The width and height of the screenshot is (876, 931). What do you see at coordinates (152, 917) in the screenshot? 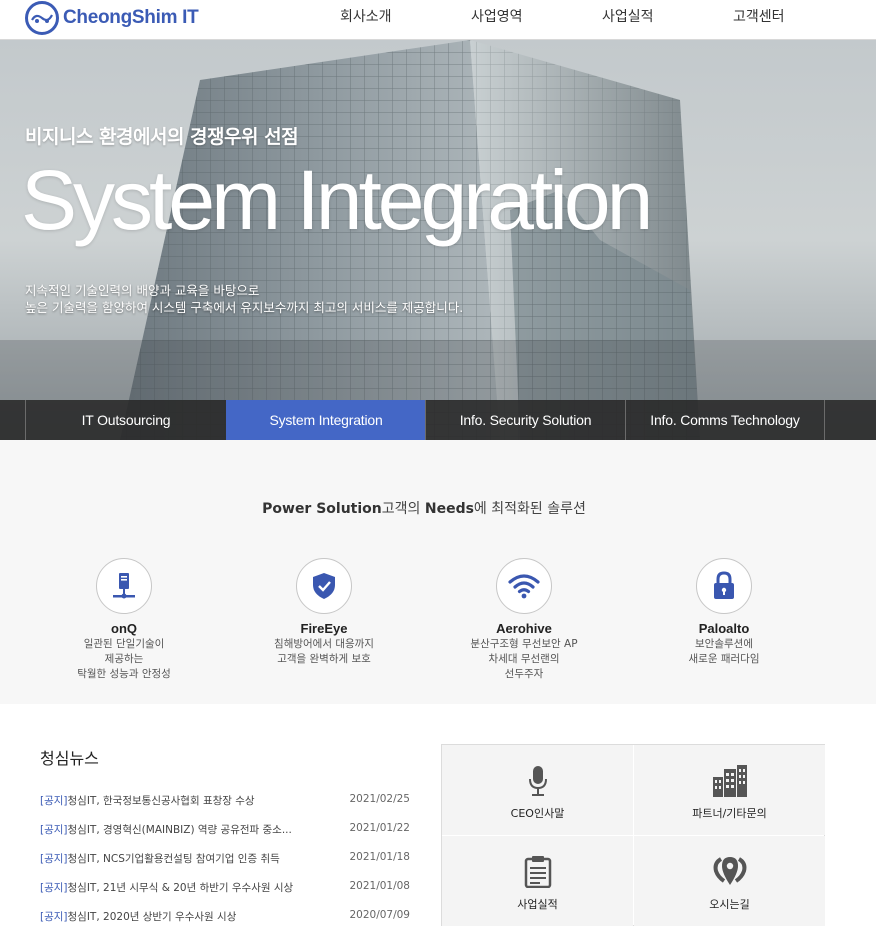
I see `news-text: 청심IT, 2020년 상반기 우수사원 시상` at bounding box center [152, 917].